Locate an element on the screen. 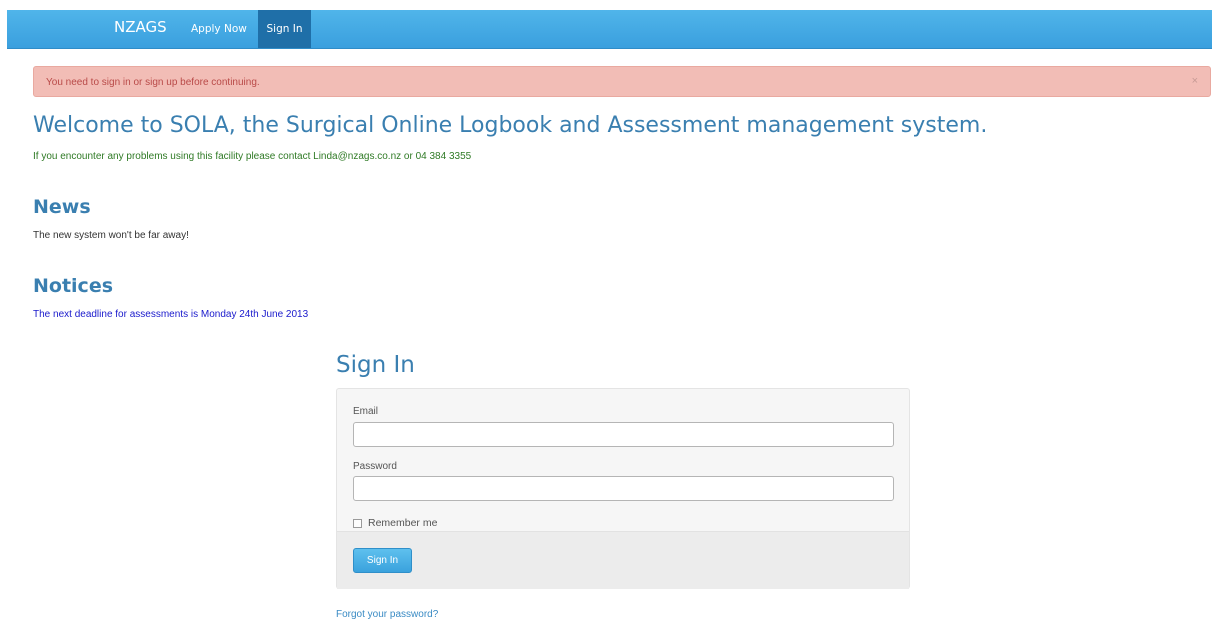  form-actions: Sign In is located at coordinates (623, 560).